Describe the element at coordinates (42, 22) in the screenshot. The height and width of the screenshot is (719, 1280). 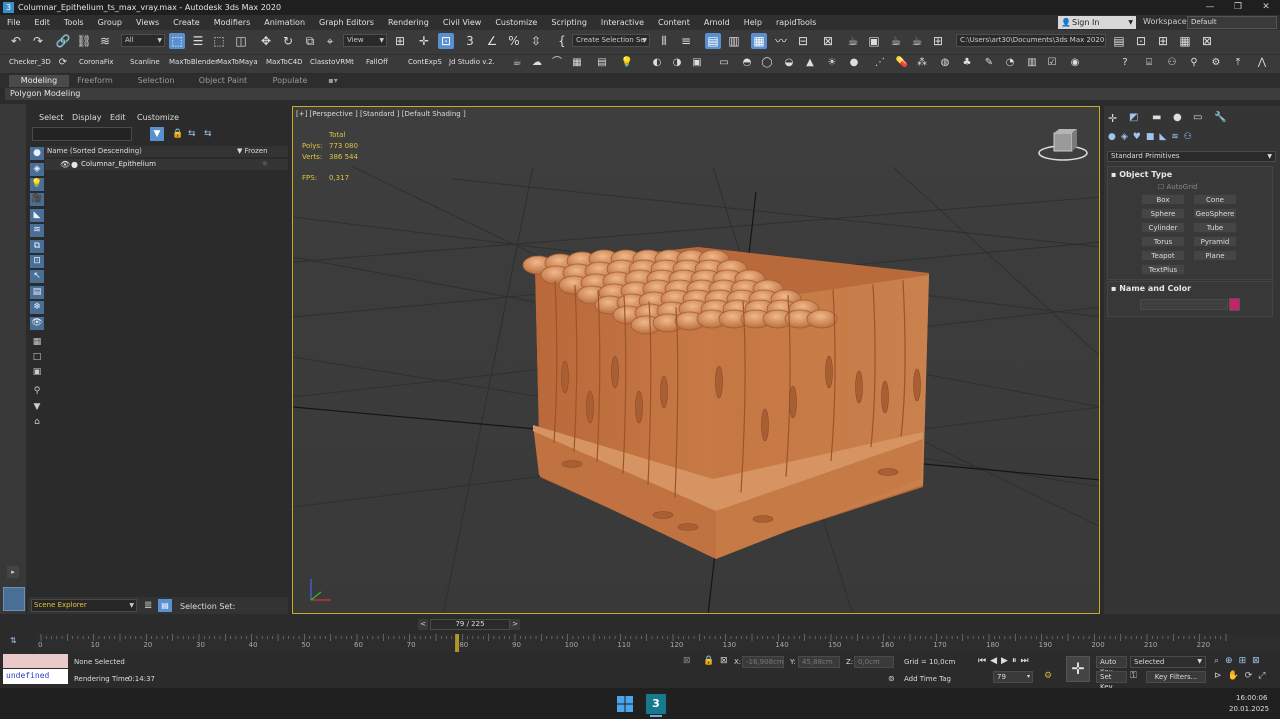
I see `menu-edit: Edit` at that location.